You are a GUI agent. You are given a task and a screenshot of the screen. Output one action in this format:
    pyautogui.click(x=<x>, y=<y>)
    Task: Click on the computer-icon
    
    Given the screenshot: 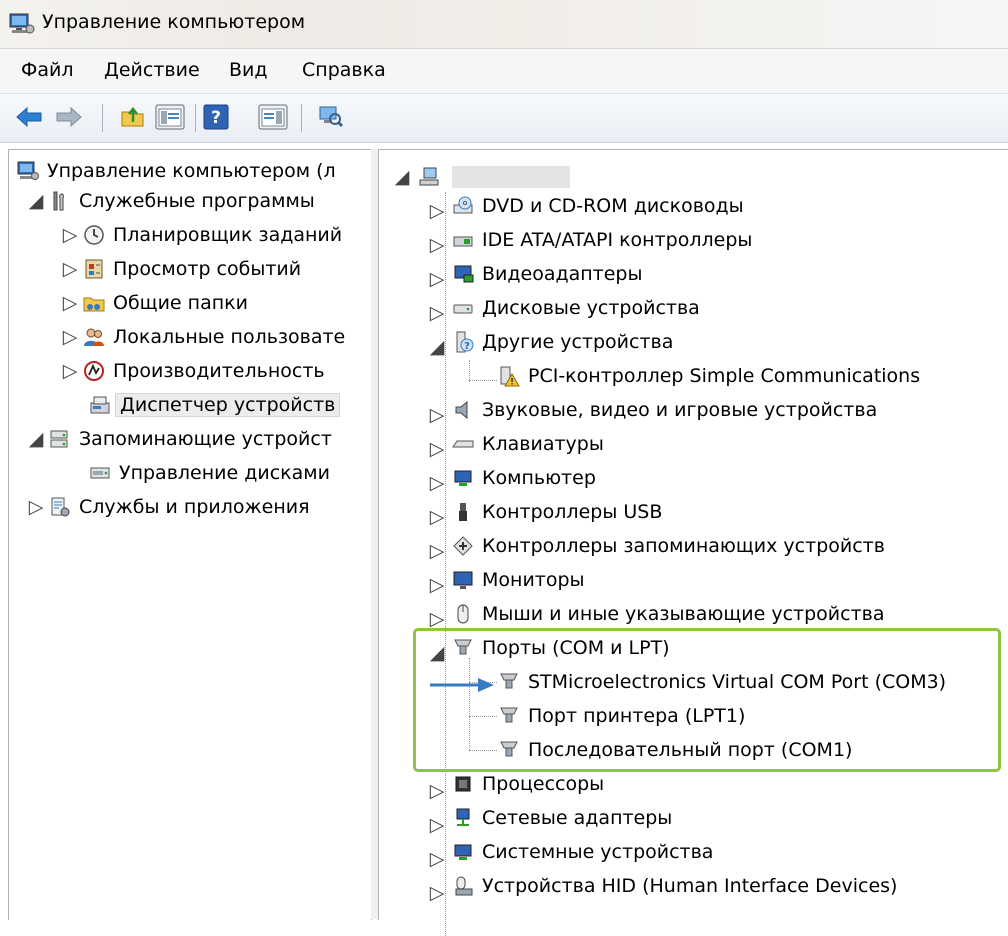 What is the action you would take?
    pyautogui.click(x=429, y=176)
    